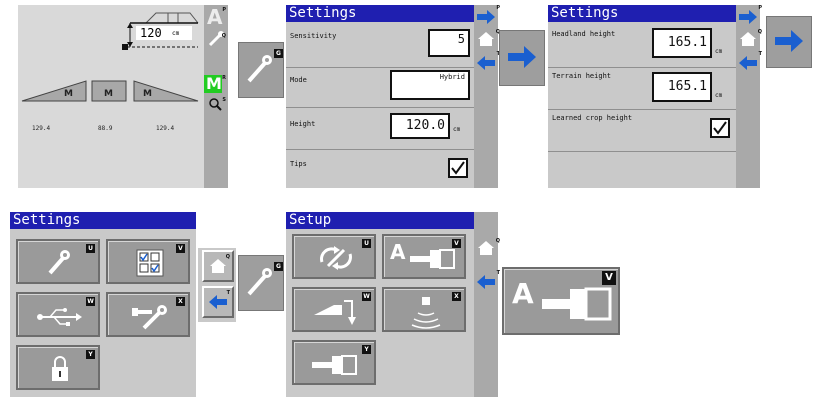 The width and height of the screenshot is (816, 397). What do you see at coordinates (172, 18) in the screenshot?
I see `sprayer-outline` at bounding box center [172, 18].